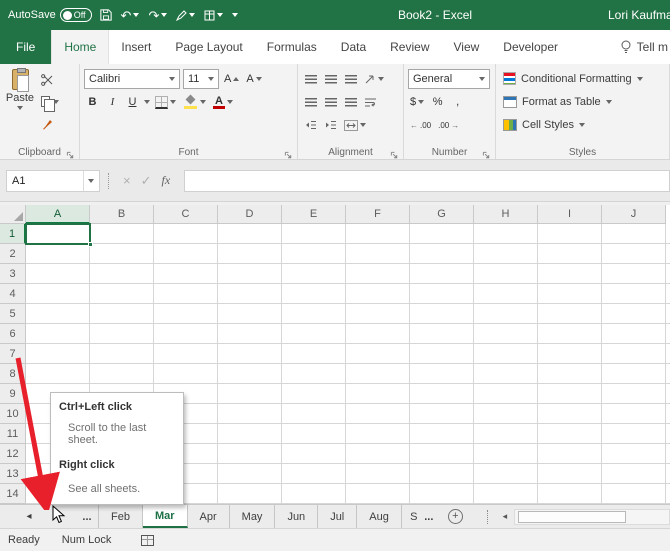 The image size is (670, 551). What do you see at coordinates (112, 102) in the screenshot?
I see `italic-button: I` at bounding box center [112, 102].